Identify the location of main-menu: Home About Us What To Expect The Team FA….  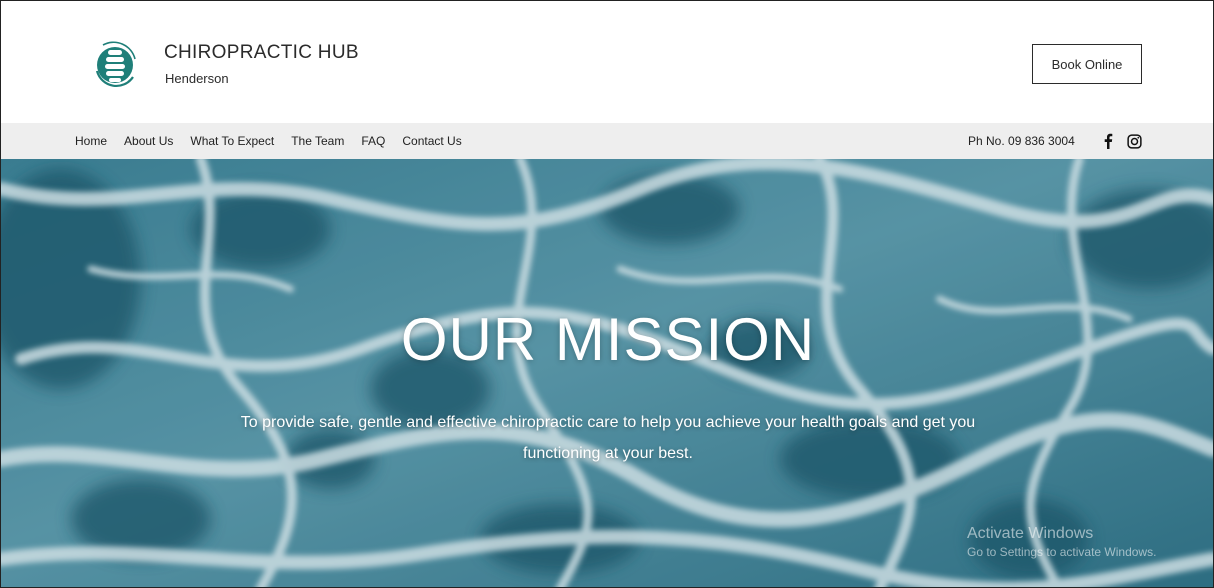
(277, 141).